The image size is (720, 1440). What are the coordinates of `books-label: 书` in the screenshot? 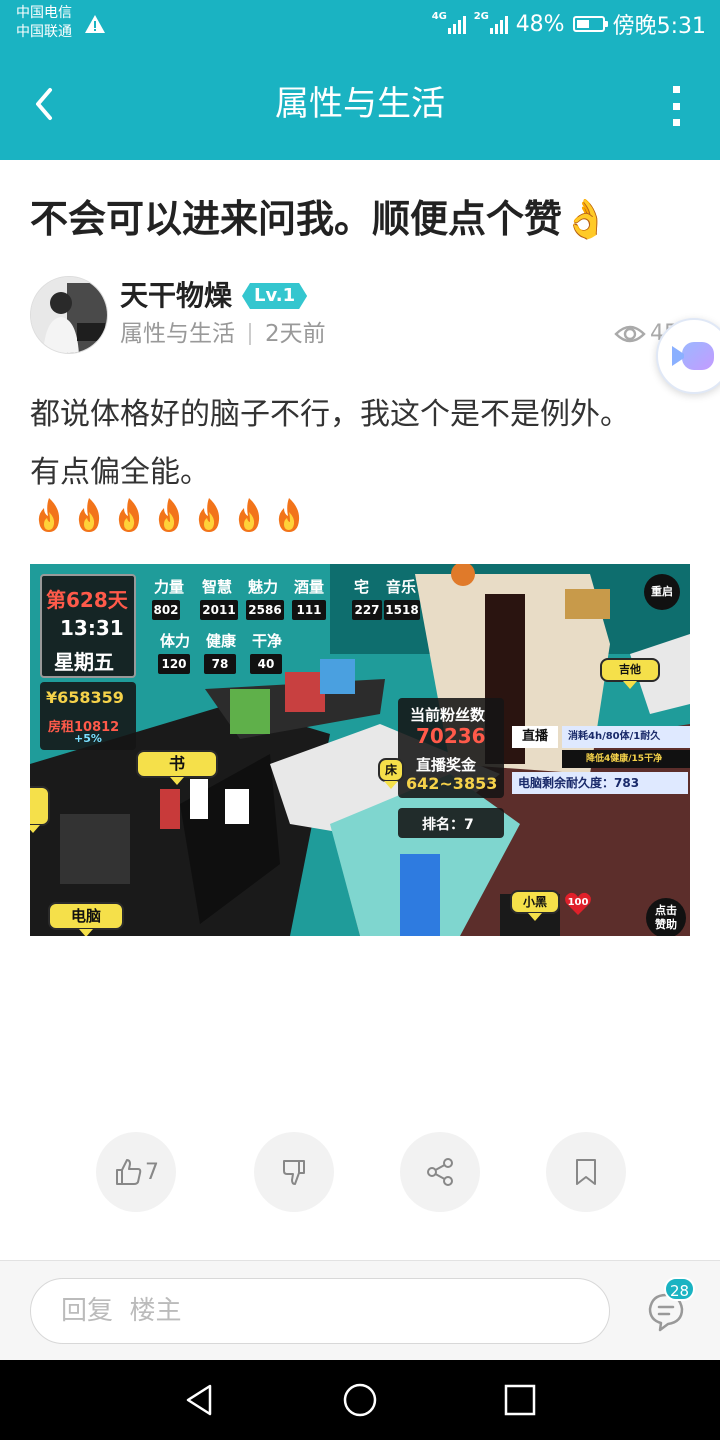 It's located at (177, 767).